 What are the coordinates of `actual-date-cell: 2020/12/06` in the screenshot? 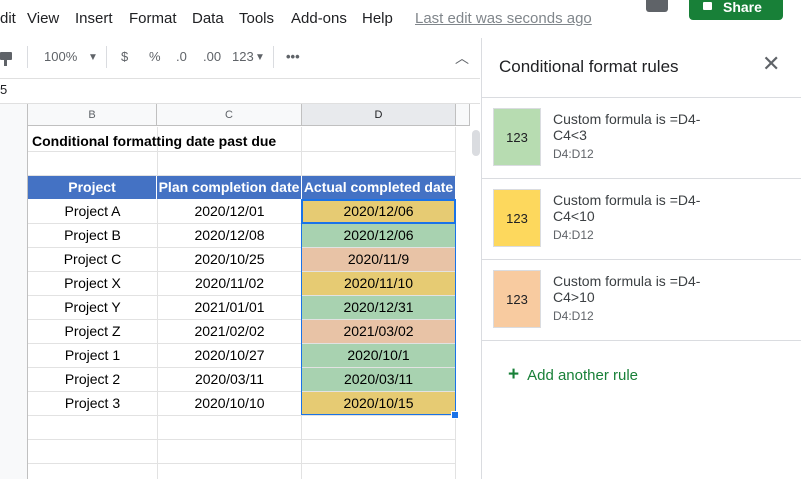 It's located at (378, 235).